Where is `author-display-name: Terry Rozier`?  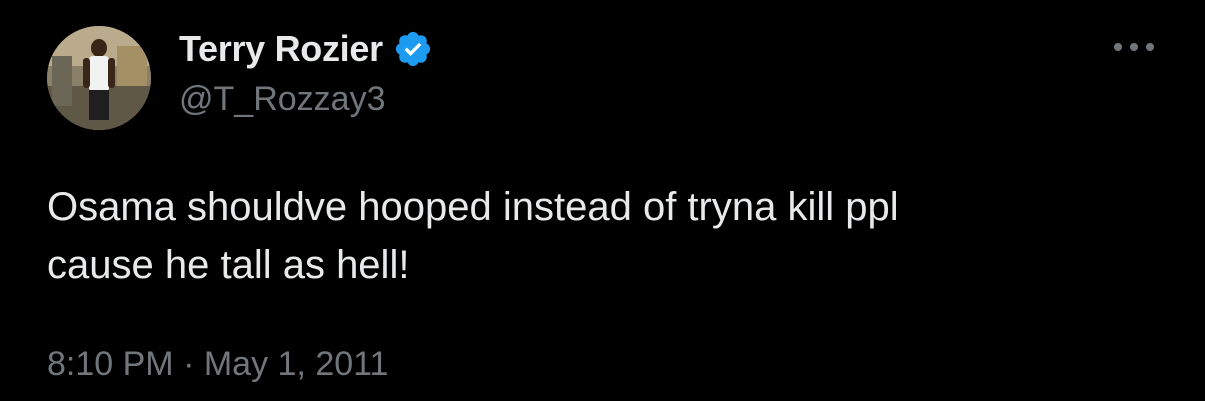
author-display-name: Terry Rozier is located at coordinates (281, 49).